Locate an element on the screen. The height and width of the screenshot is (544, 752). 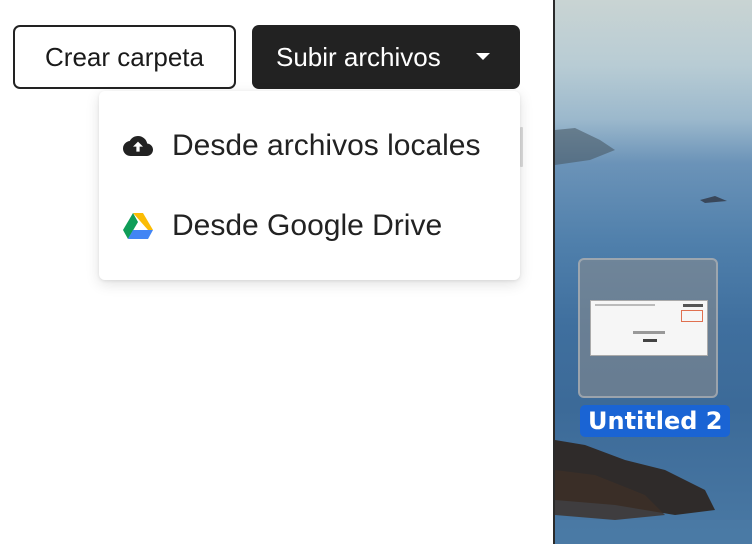
google-drive-icon is located at coordinates (138, 226).